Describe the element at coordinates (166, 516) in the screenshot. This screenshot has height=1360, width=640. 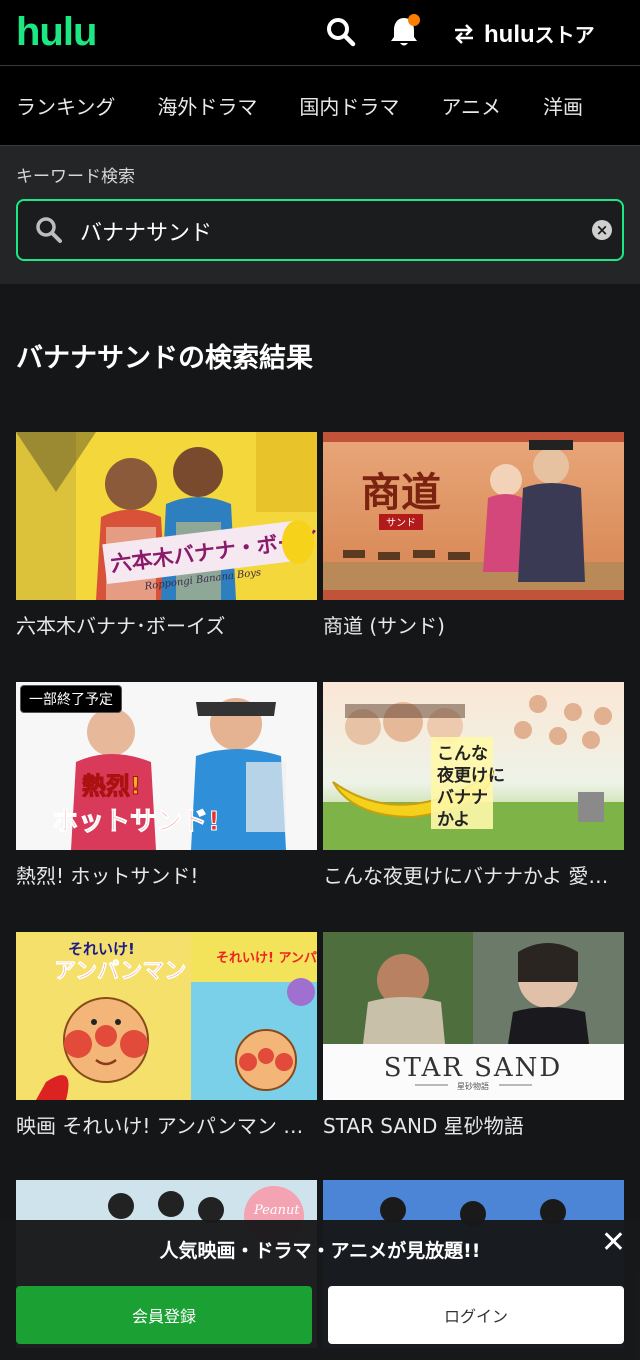
I see `thumbnail: 六本木バナナ・ボーイズ Roppongi Banana Boys` at that location.